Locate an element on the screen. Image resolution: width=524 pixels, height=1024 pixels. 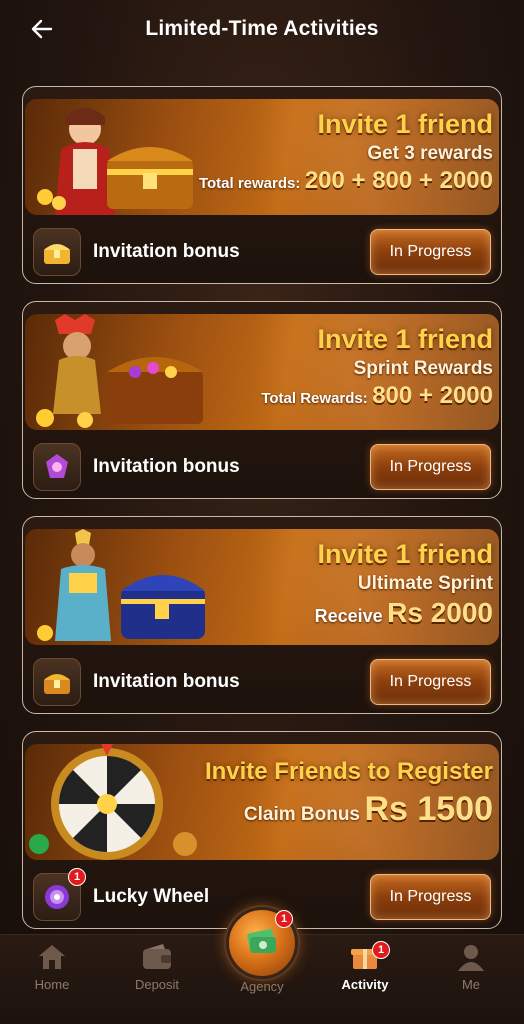
tab-deposit: Deposit is located at coordinates (157, 978).